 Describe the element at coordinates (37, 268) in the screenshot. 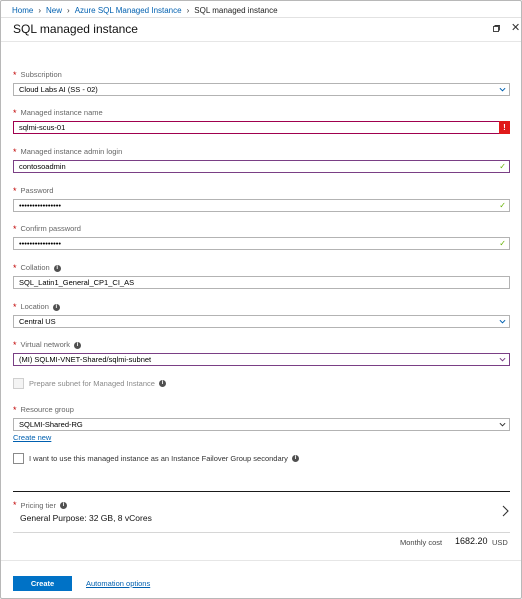

I see `collation-label: * Collation i` at that location.